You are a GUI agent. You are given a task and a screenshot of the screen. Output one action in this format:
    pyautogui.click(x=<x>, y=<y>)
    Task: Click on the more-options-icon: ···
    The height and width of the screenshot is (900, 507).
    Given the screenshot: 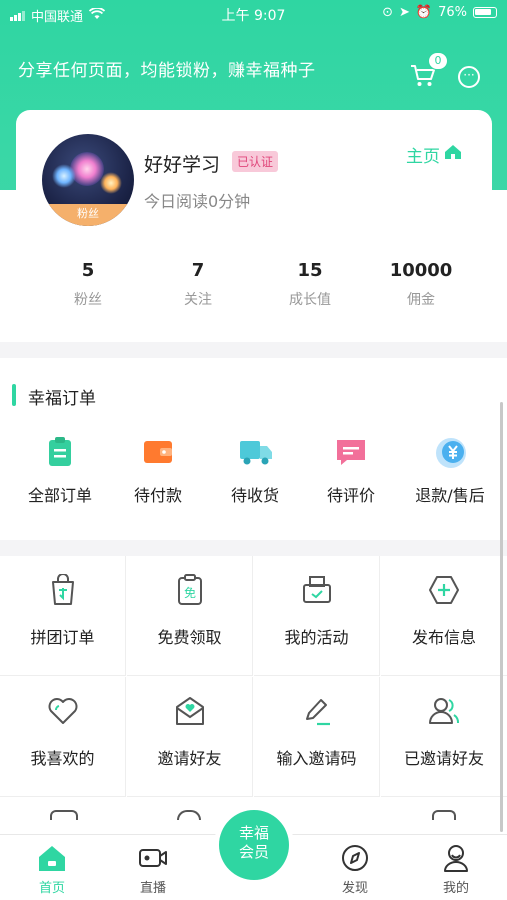 What is the action you would take?
    pyautogui.click(x=469, y=77)
    